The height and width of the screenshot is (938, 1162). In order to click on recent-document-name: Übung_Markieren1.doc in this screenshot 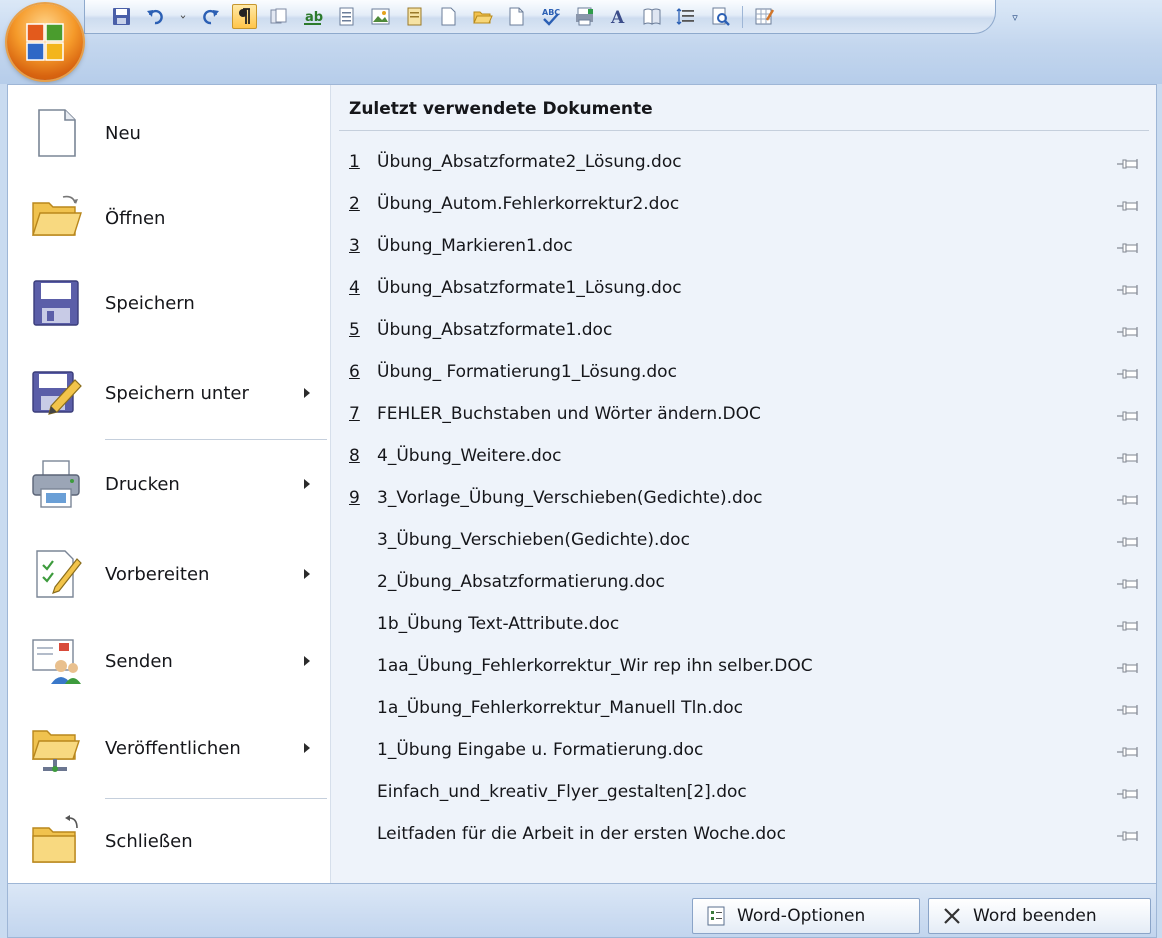, I will do `click(475, 246)`.